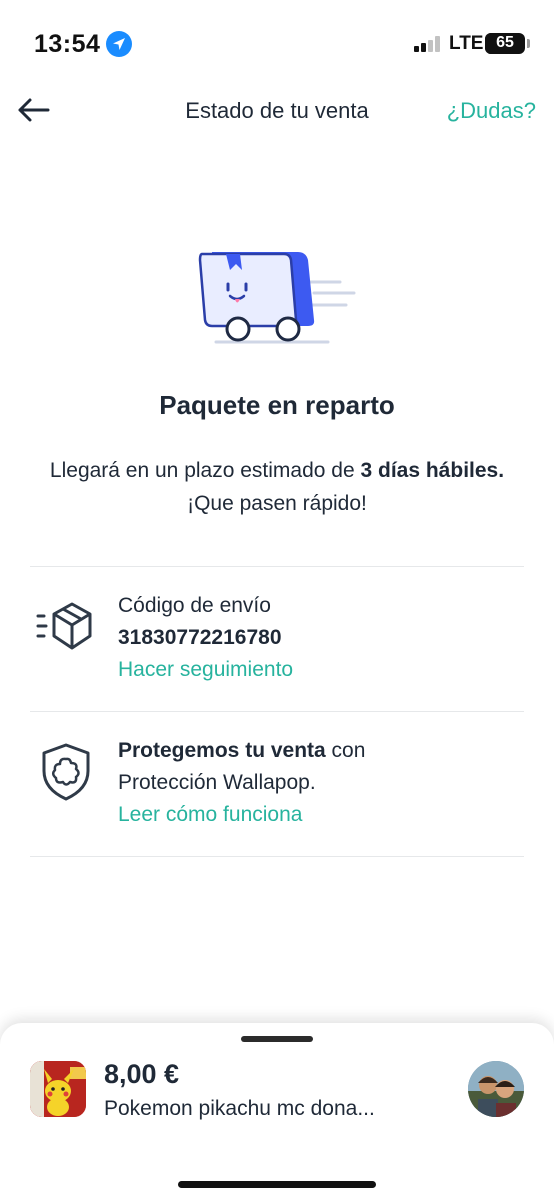  Describe the element at coordinates (205, 470) in the screenshot. I see `description-prefix: Llegará en un plazo estimado de` at that location.